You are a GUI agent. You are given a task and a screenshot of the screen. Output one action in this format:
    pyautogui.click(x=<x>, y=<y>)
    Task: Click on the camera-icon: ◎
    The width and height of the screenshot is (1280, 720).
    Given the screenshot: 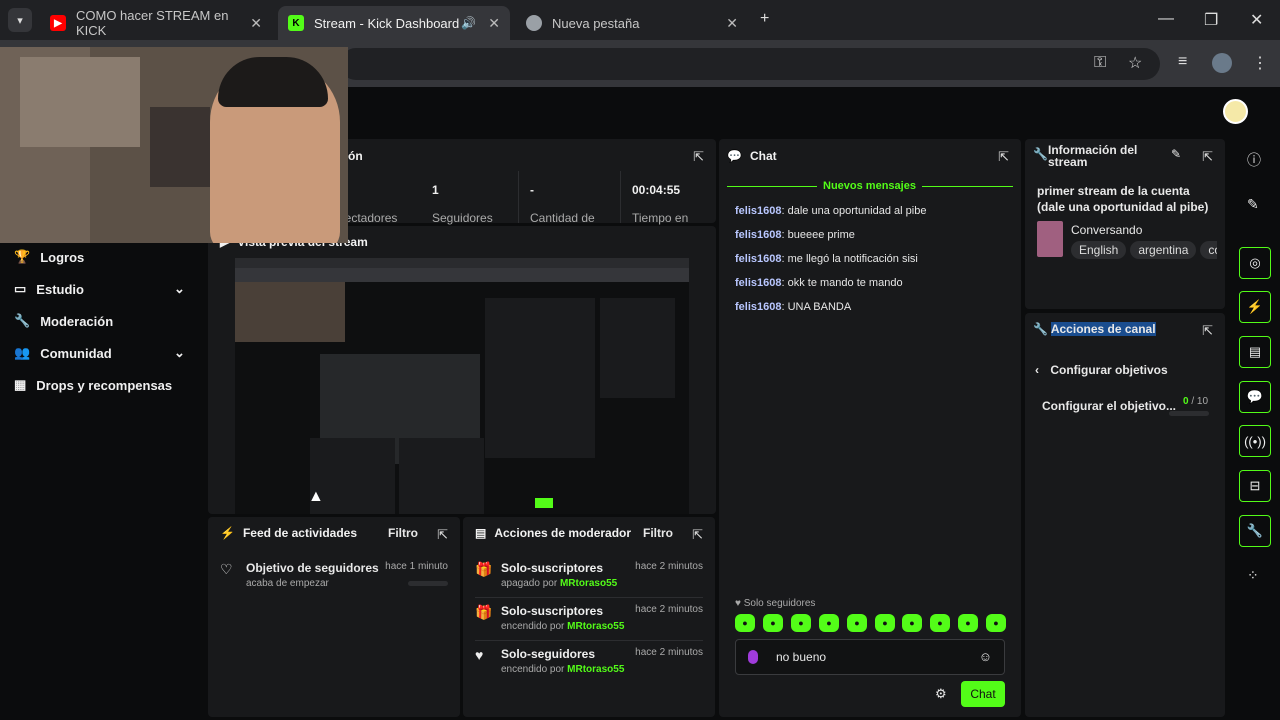 What is the action you would take?
    pyautogui.click(x=1255, y=263)
    